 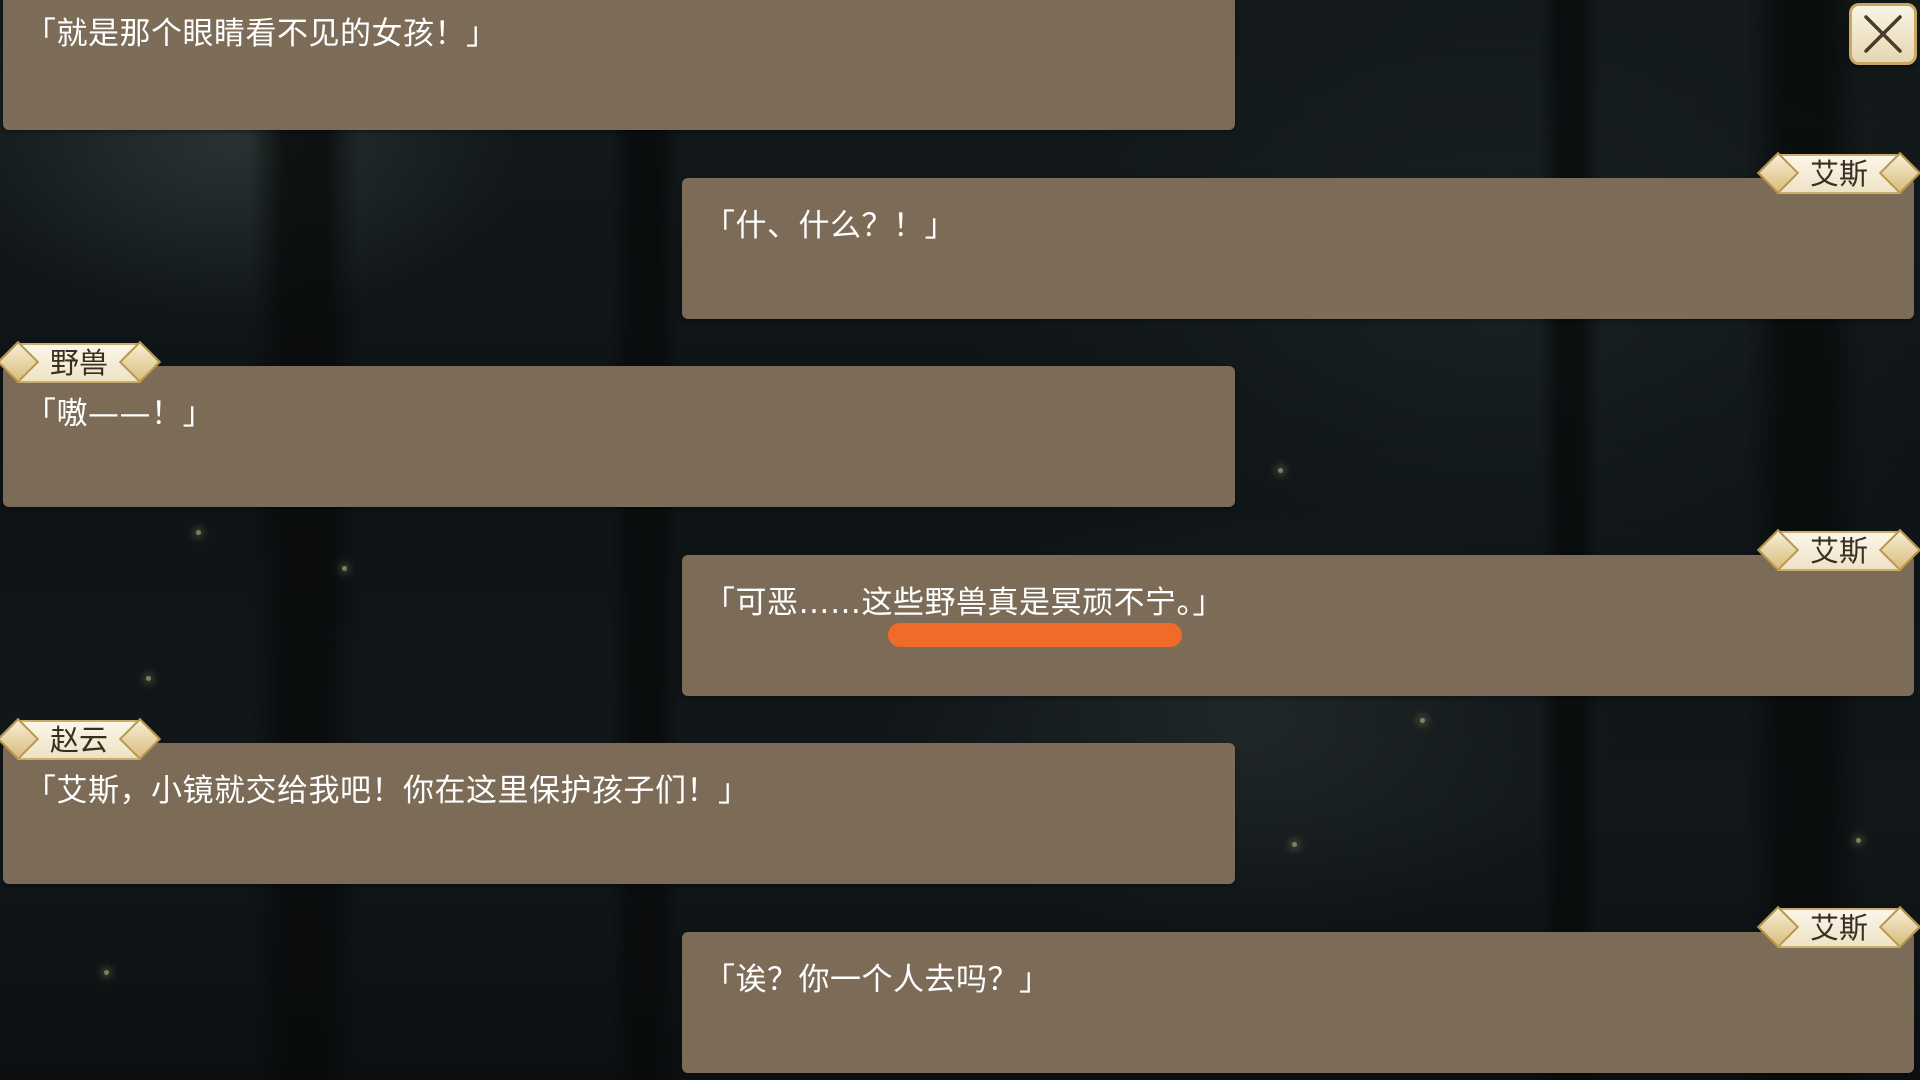 I want to click on dialogue-bubble: 「什、什么？！」, so click(x=1298, y=248).